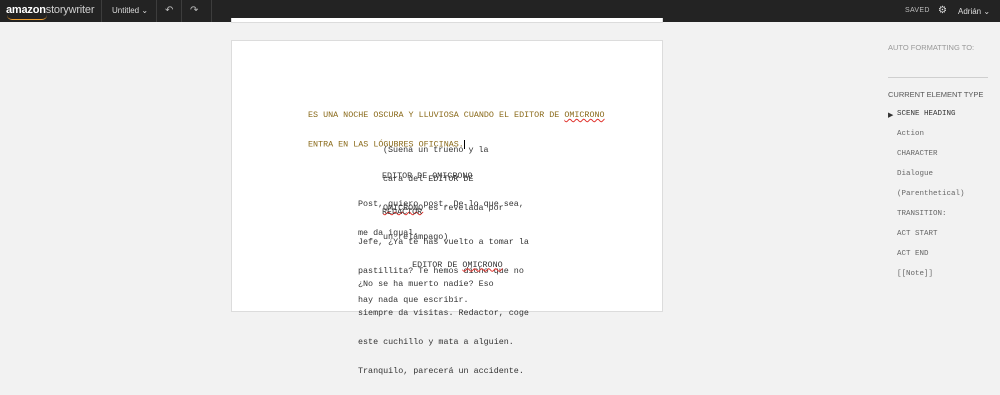 This screenshot has height=395, width=1000. Describe the element at coordinates (931, 47) in the screenshot. I see `auto-formatting-label: AUTO FORMATTING TO:` at that location.